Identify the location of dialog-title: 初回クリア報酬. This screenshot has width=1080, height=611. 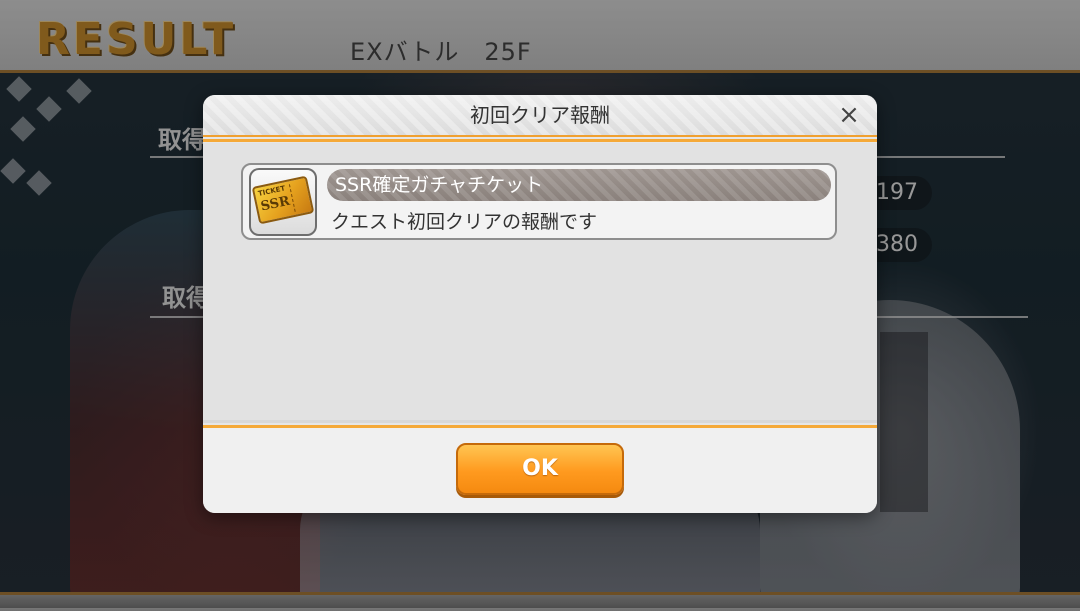
(540, 115).